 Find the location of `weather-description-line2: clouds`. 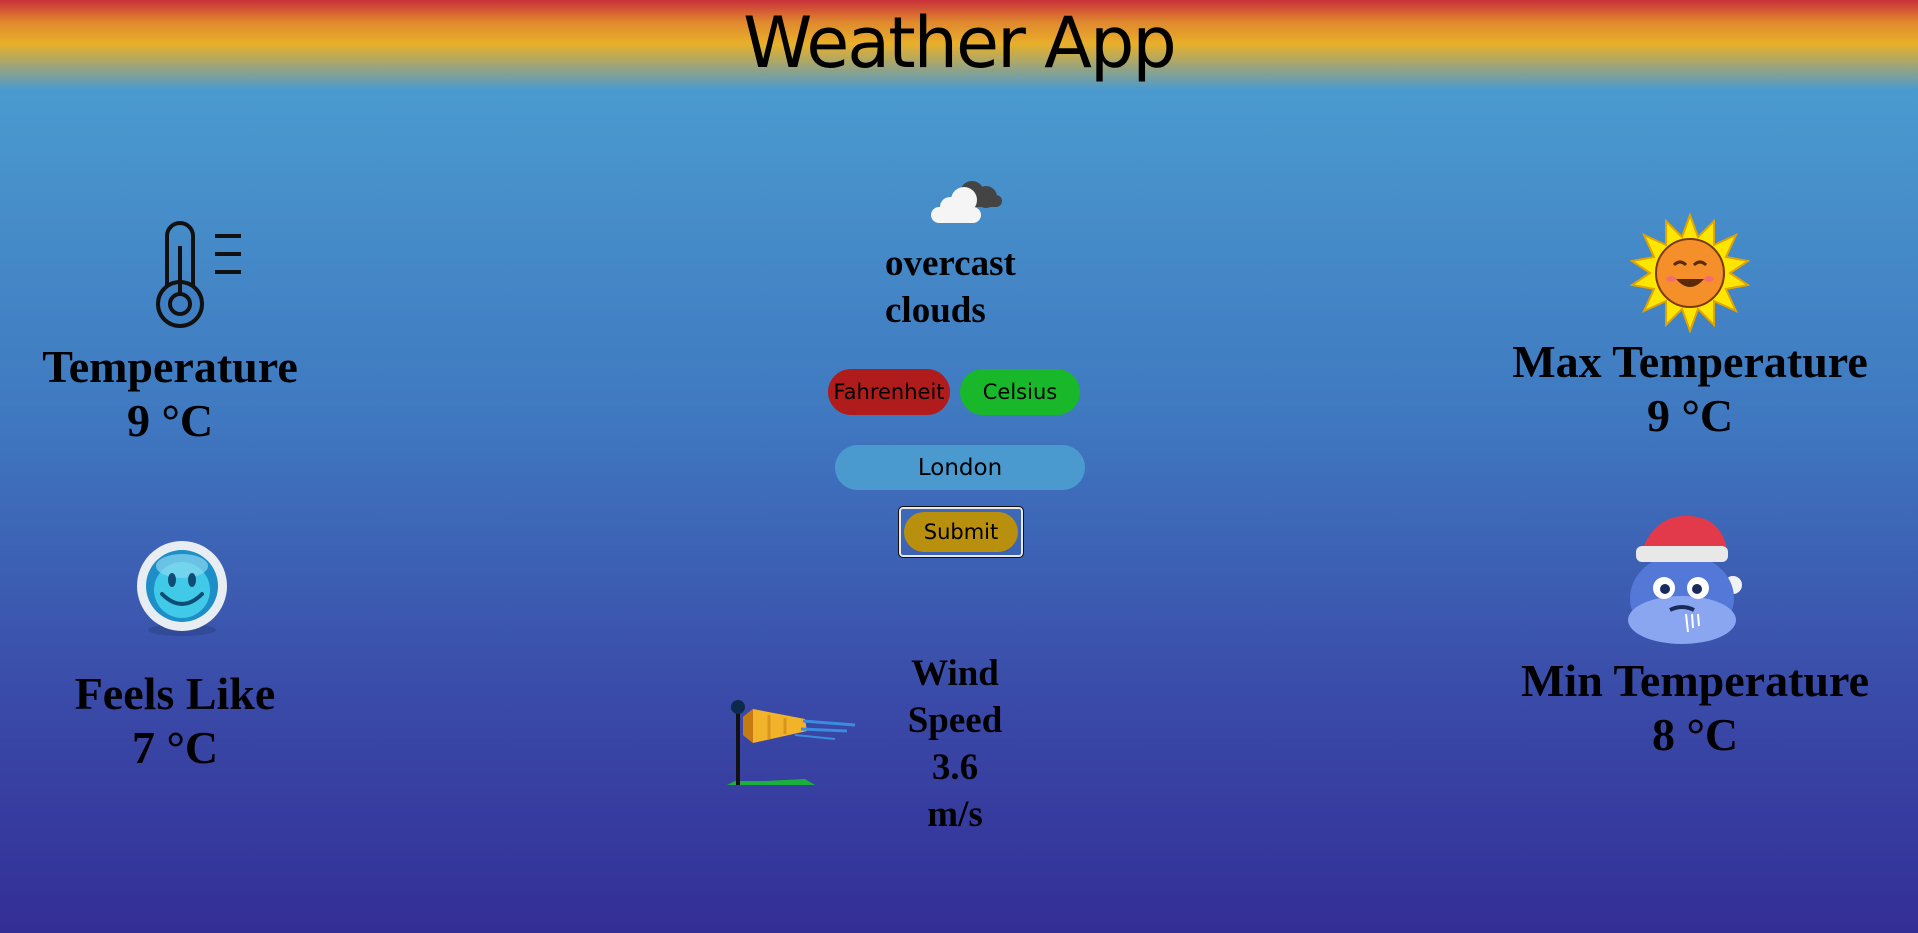

weather-description-line2: clouds is located at coordinates (935, 310).